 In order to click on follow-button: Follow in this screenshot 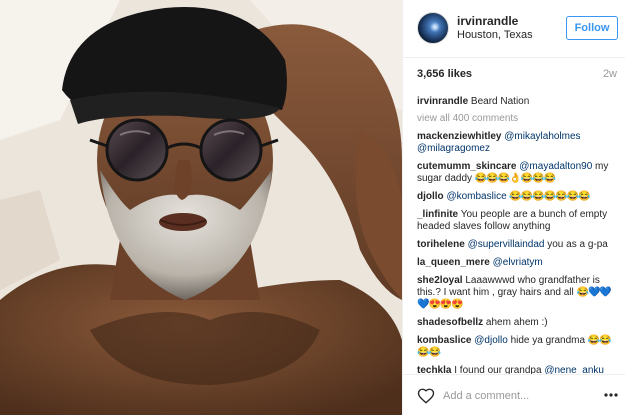, I will do `click(592, 28)`.